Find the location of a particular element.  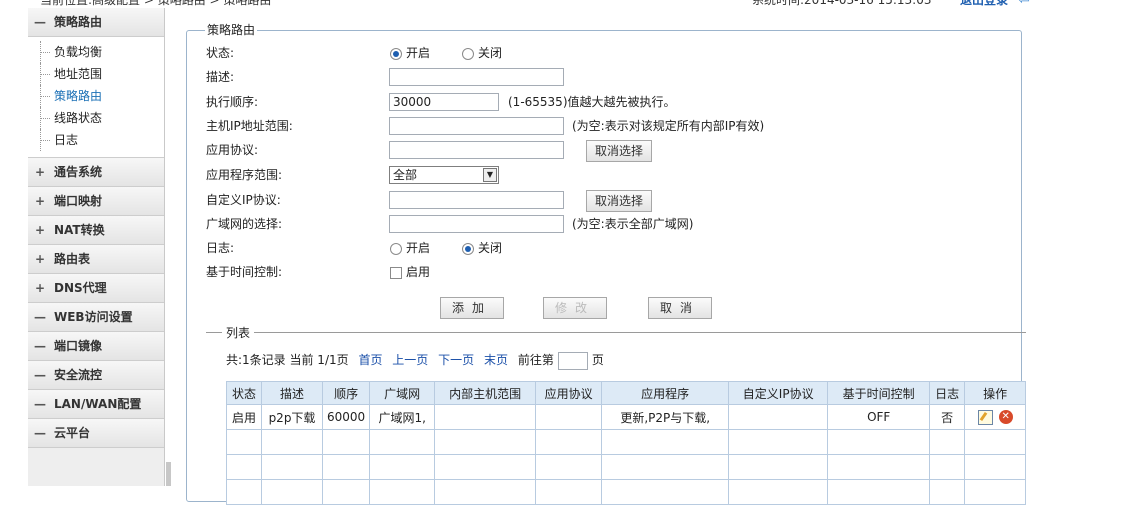

sidebar-item-line-status: 线路状态 is located at coordinates (101, 118).